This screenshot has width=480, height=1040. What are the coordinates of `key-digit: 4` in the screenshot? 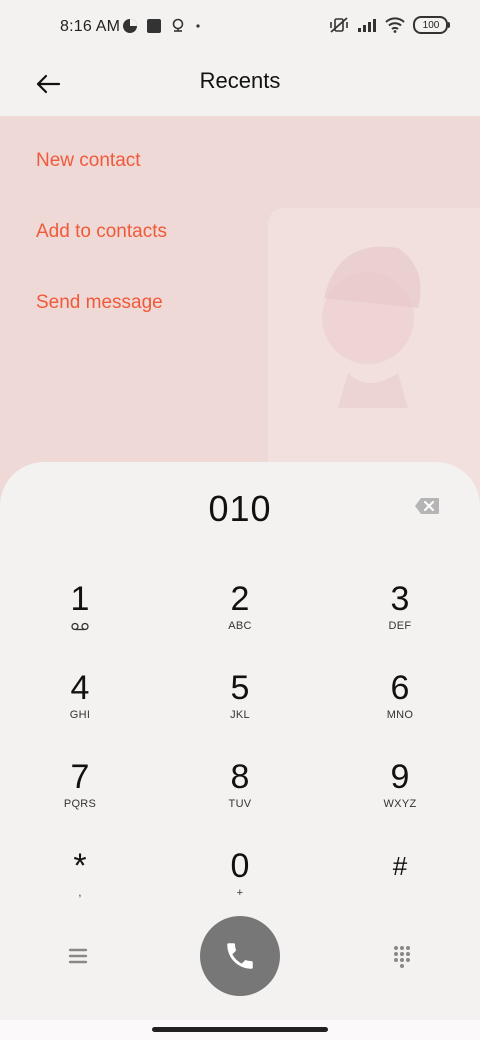 It's located at (80, 688).